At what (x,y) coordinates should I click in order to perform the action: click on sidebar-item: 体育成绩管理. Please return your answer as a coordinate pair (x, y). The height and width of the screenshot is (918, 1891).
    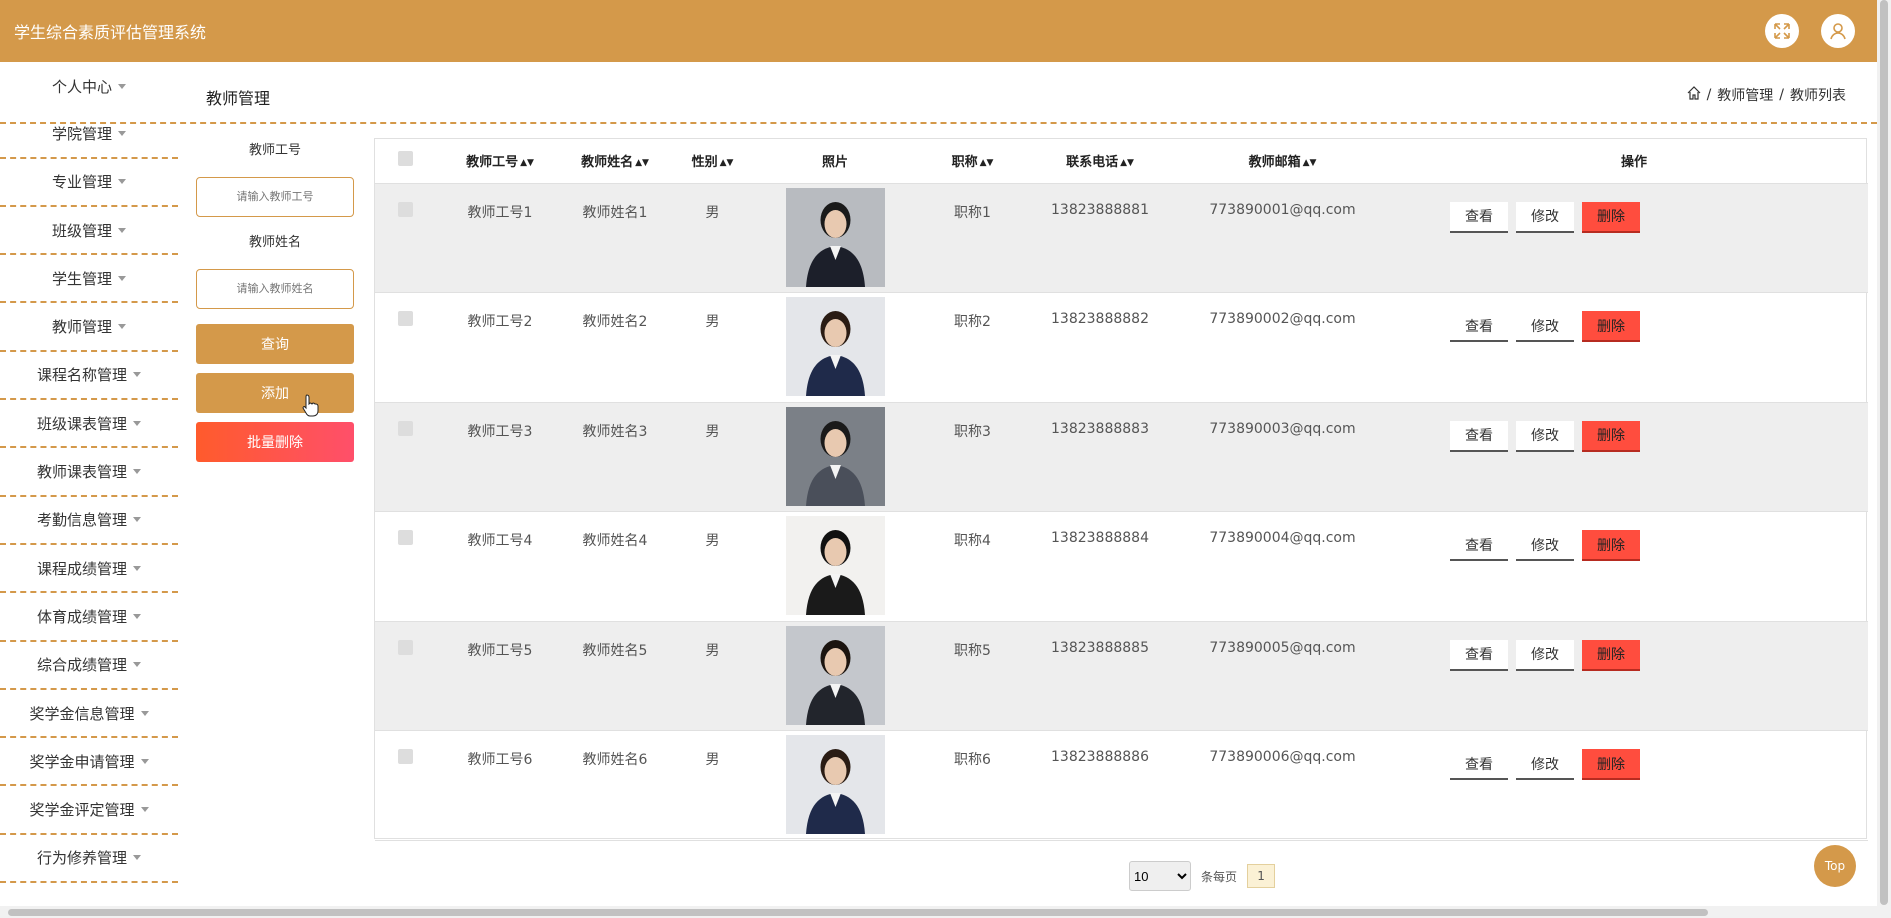
    Looking at the image, I should click on (89, 617).